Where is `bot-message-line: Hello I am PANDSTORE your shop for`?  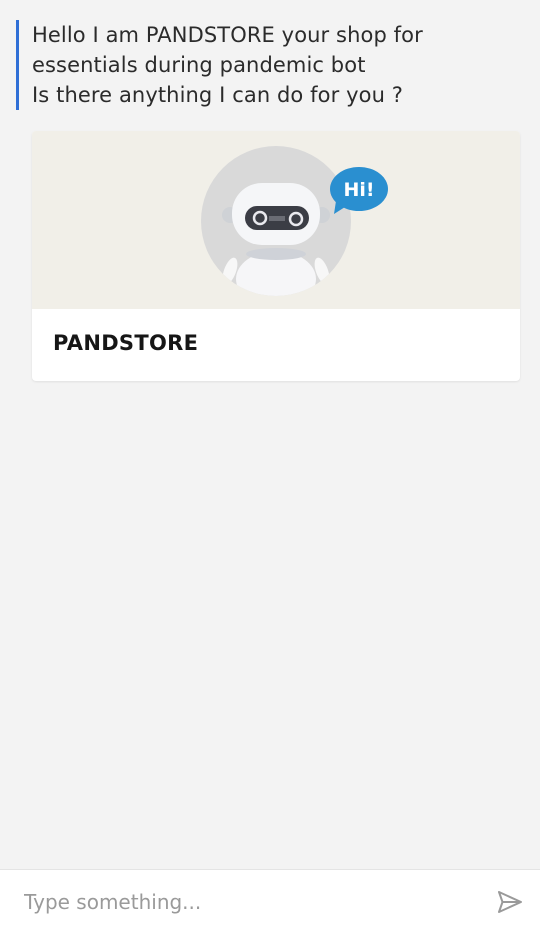 bot-message-line: Hello I am PANDSTORE your shop for is located at coordinates (227, 35).